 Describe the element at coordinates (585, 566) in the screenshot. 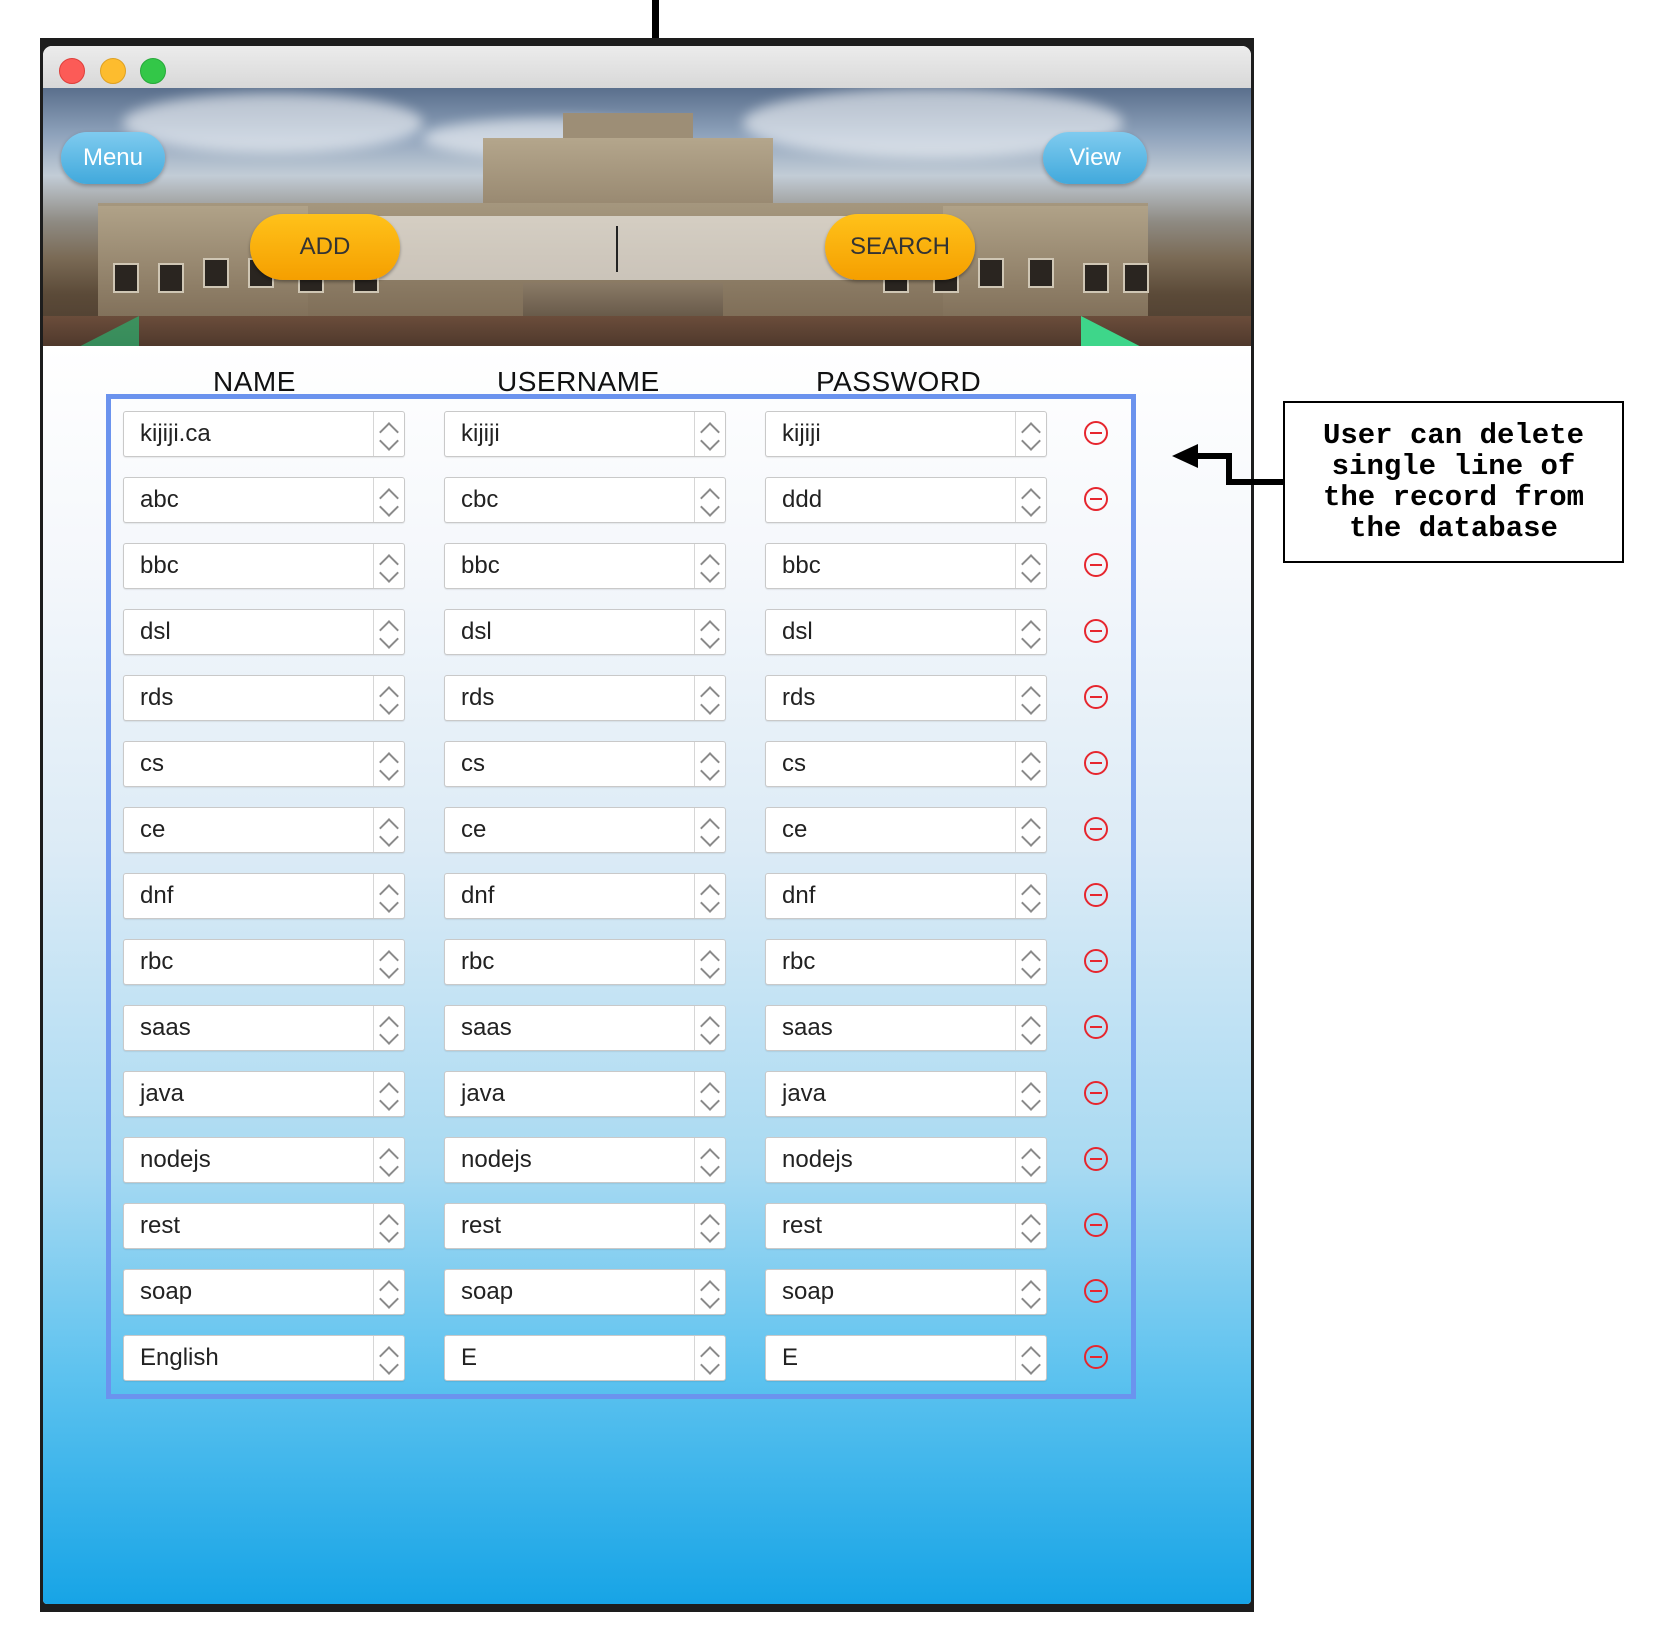

I see `username-field: bbc` at that location.